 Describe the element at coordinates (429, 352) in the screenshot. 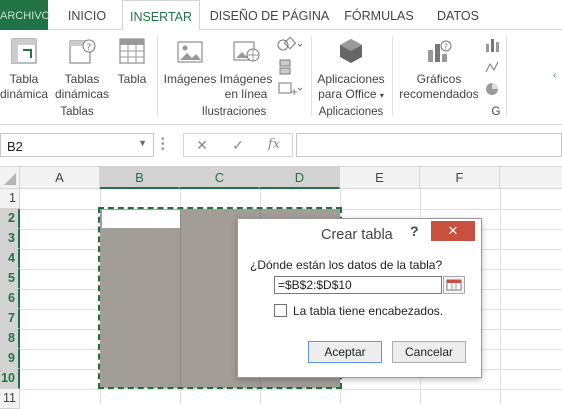

I see `cancelar-button: Cancelar` at that location.